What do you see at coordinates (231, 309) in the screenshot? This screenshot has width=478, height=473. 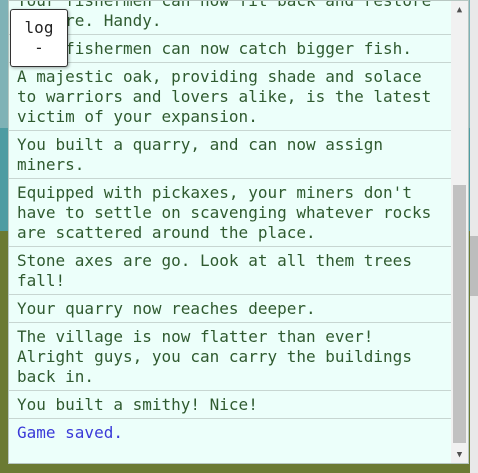 I see `log-entry: Your quarry now reaches deeper.` at bounding box center [231, 309].